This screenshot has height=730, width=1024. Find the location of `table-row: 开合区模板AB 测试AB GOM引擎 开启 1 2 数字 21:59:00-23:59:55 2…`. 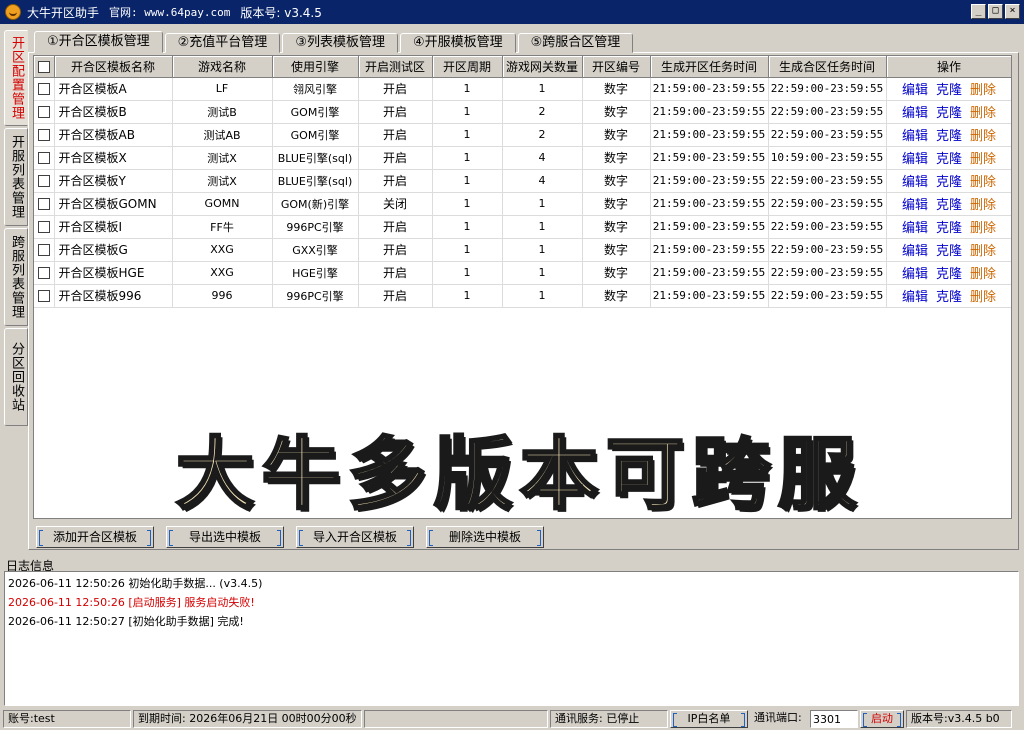

table-row: 开合区模板AB 测试AB GOM引擎 开启 1 2 数字 21:59:00-23:59:55 2… is located at coordinates (522, 135).